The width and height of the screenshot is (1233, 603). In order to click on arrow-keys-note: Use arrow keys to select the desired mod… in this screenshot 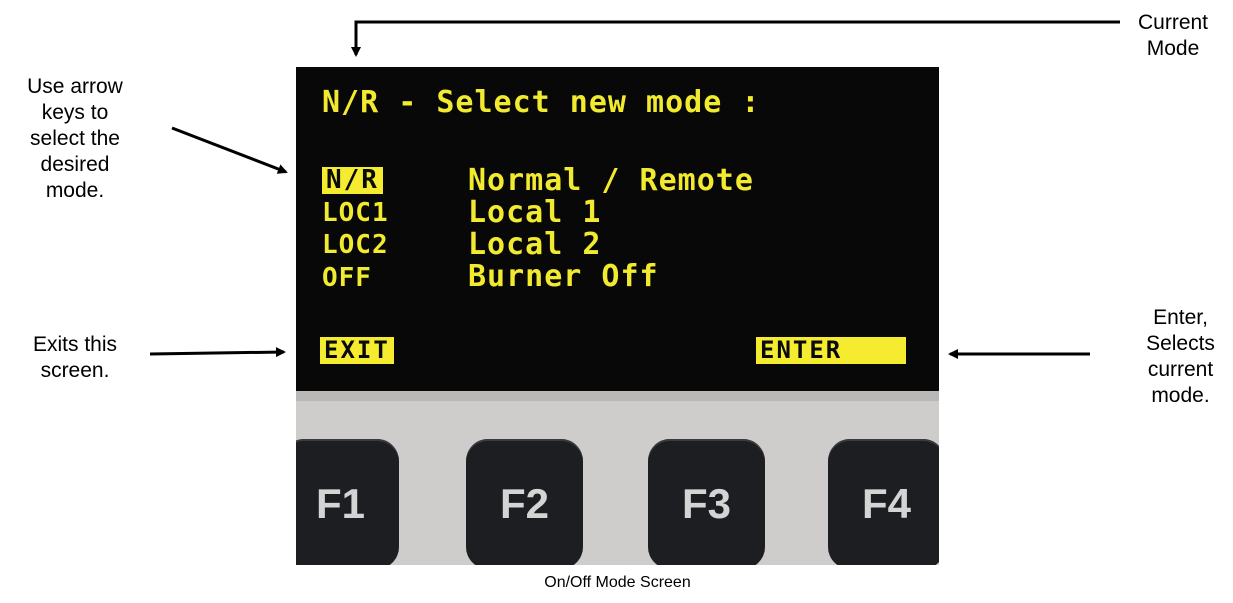, I will do `click(75, 138)`.